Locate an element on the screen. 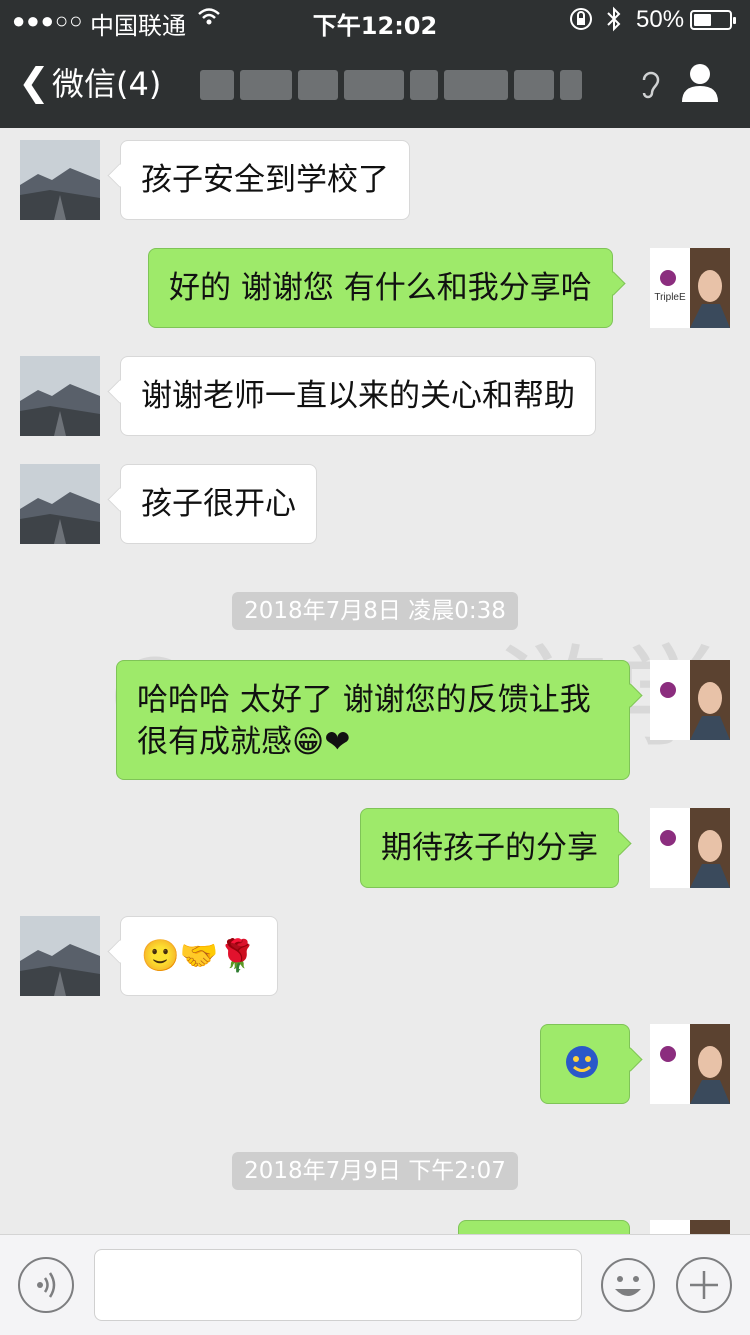 The height and width of the screenshot is (1335, 750). nav-bar: ❮ 微信(4) is located at coordinates (375, 84).